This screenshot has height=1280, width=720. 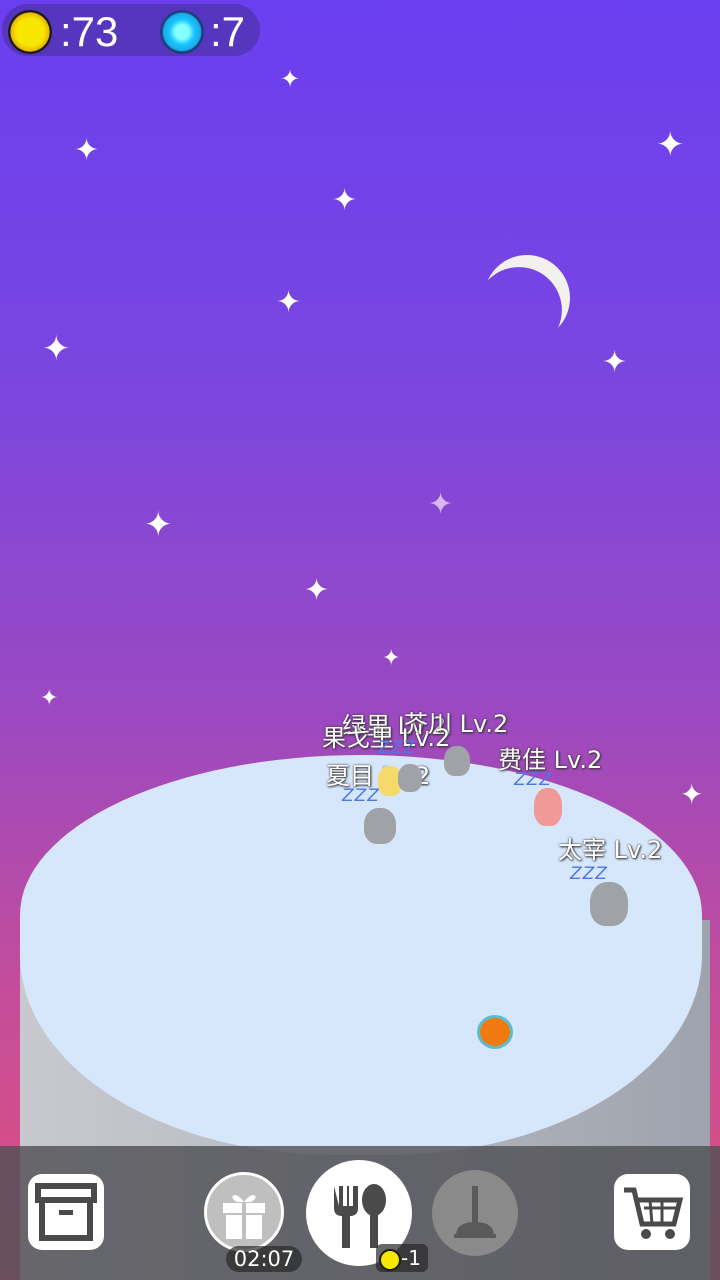 What do you see at coordinates (402, 1258) in the screenshot?
I see `feed-cost: -1` at bounding box center [402, 1258].